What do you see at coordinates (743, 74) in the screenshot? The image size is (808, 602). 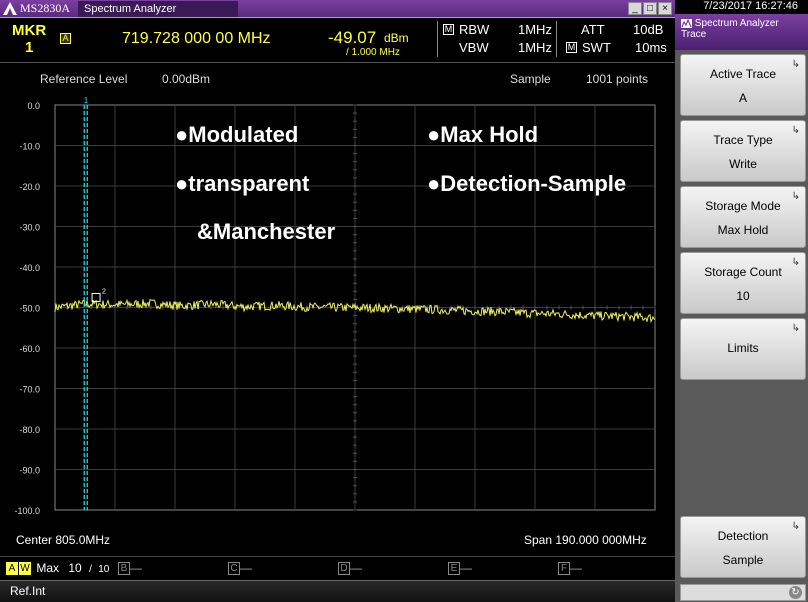 I see `softkey-label: Active Trace` at bounding box center [743, 74].